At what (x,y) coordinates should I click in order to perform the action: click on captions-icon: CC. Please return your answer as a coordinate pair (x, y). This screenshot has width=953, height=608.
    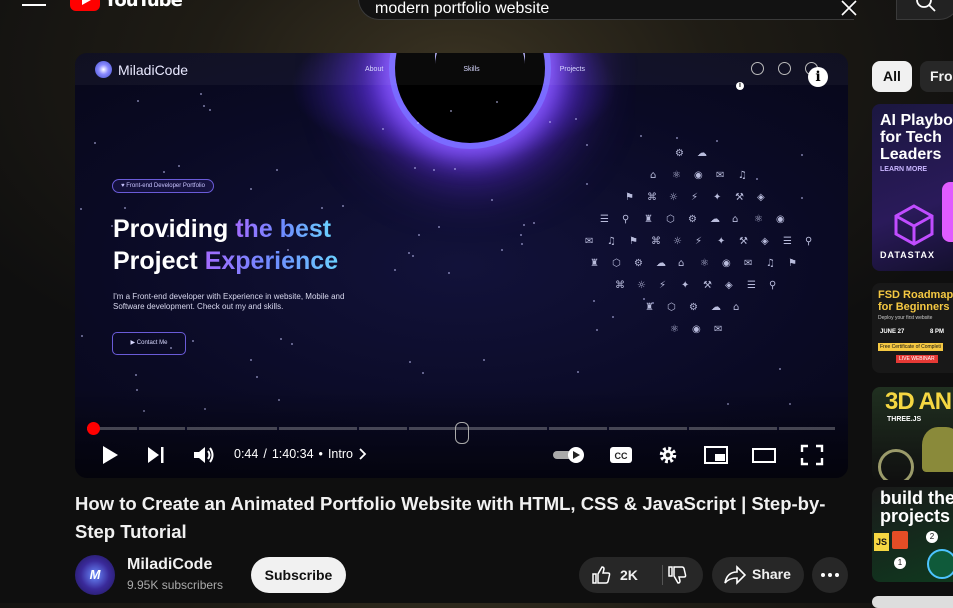
    Looking at the image, I should click on (621, 455).